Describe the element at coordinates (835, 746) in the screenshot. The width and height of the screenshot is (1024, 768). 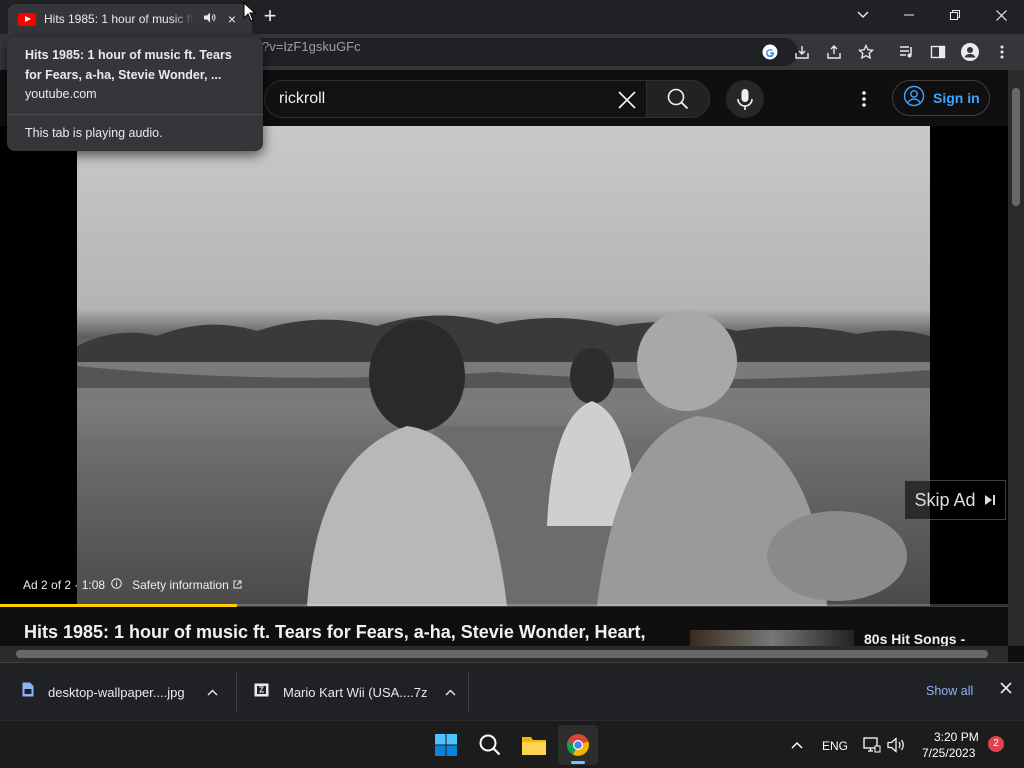
I see `language-indicator: ENG` at that location.